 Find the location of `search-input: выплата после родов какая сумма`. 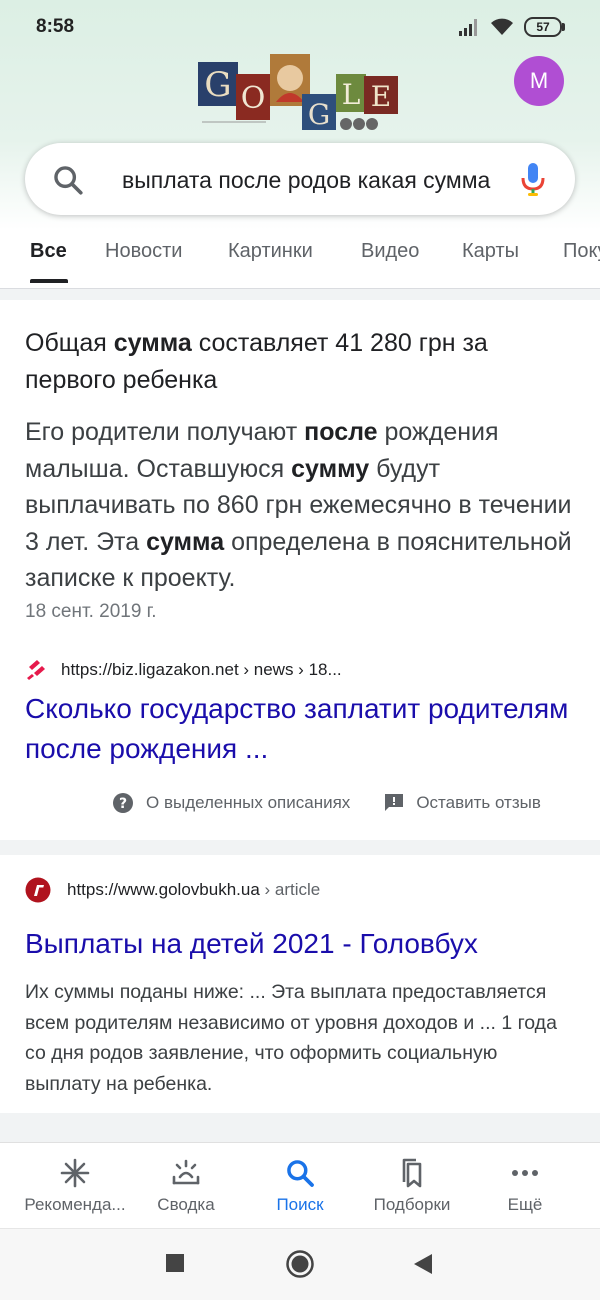

search-input: выплата после родов какая сумма is located at coordinates (307, 180).